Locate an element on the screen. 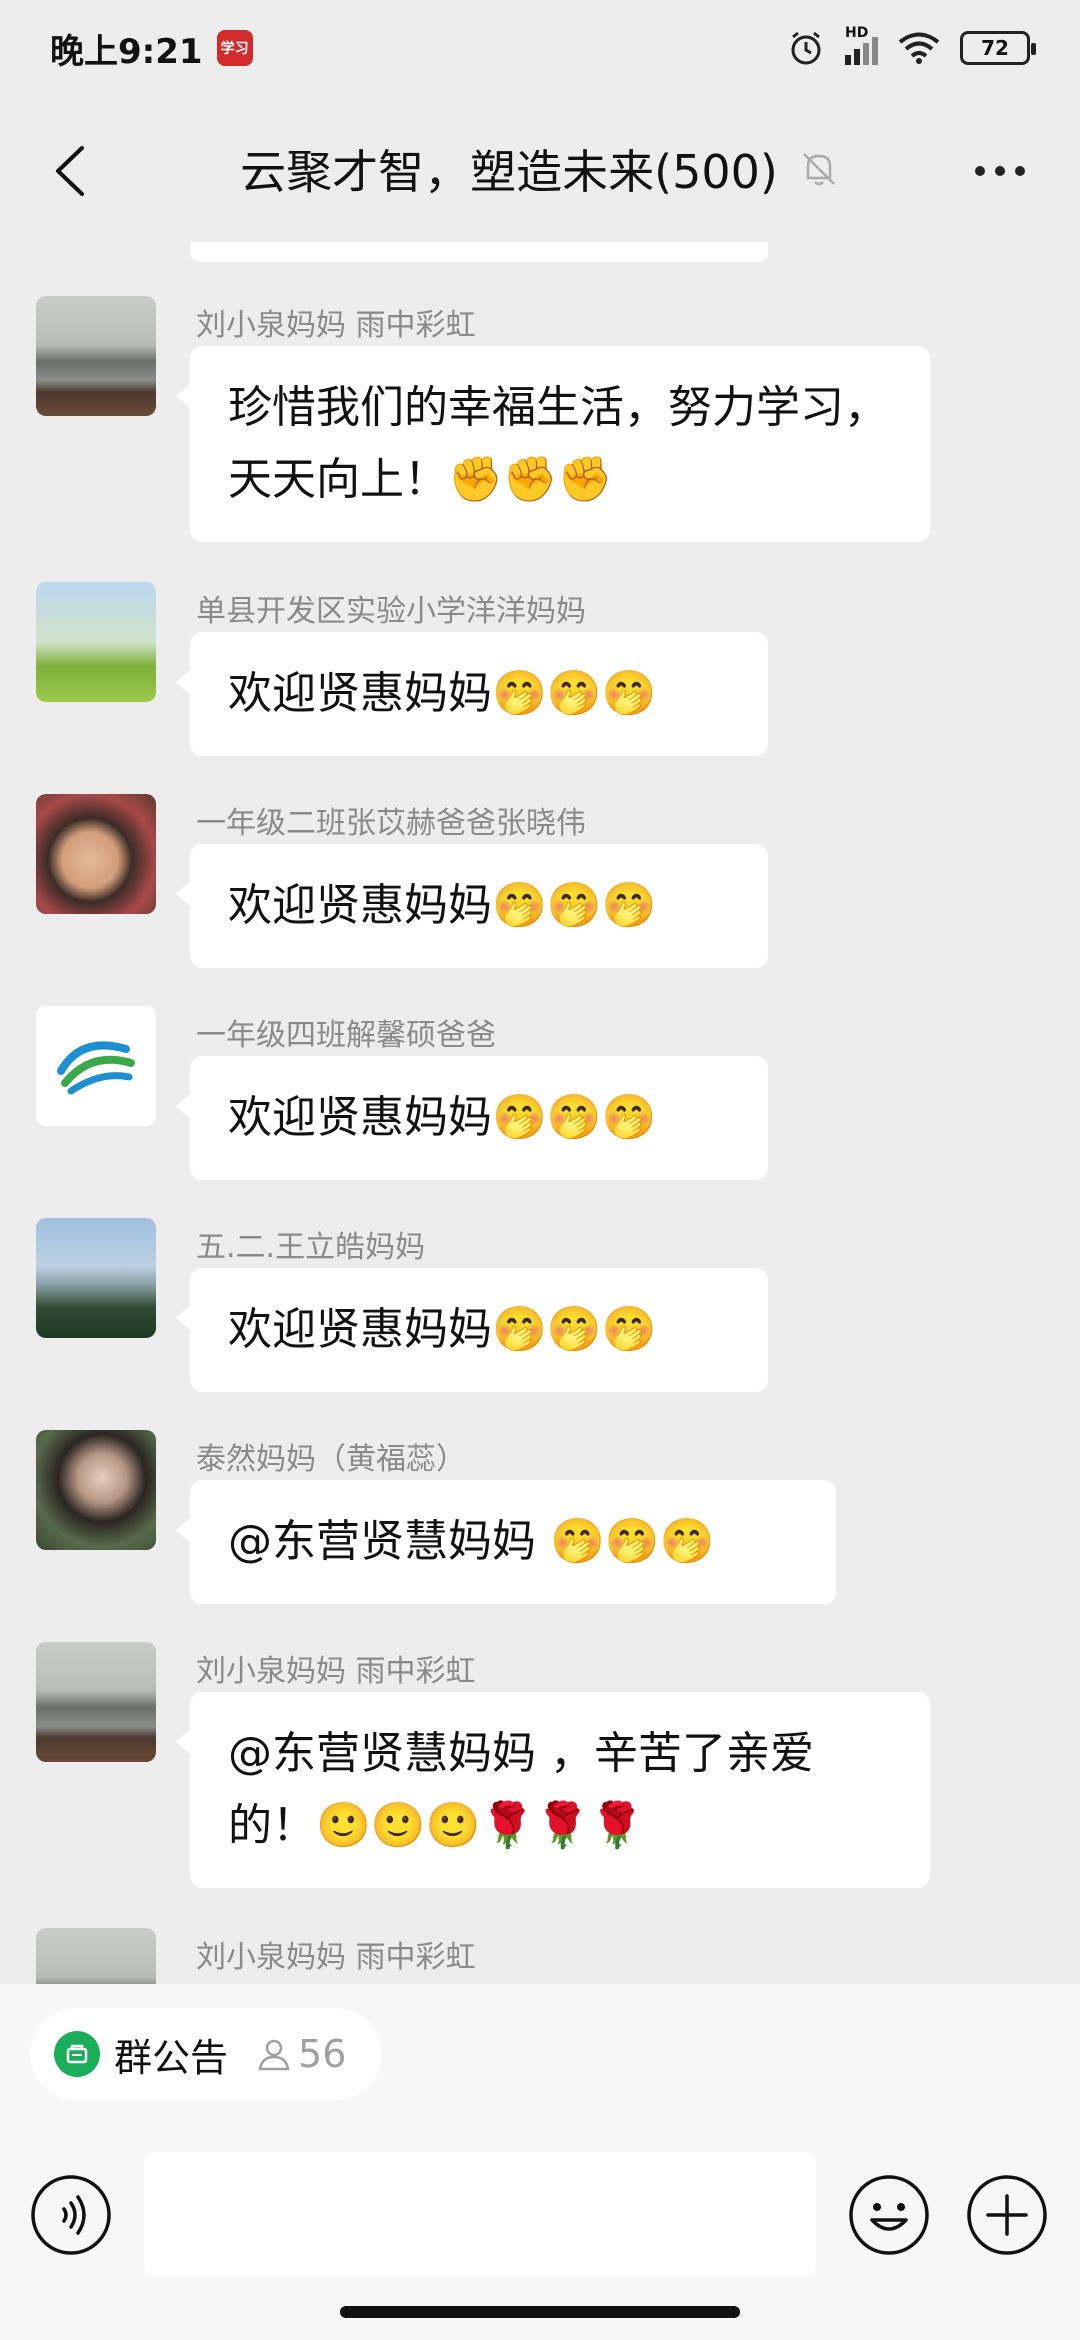 This screenshot has width=1080, height=2340. hd-label: HD is located at coordinates (857, 33).